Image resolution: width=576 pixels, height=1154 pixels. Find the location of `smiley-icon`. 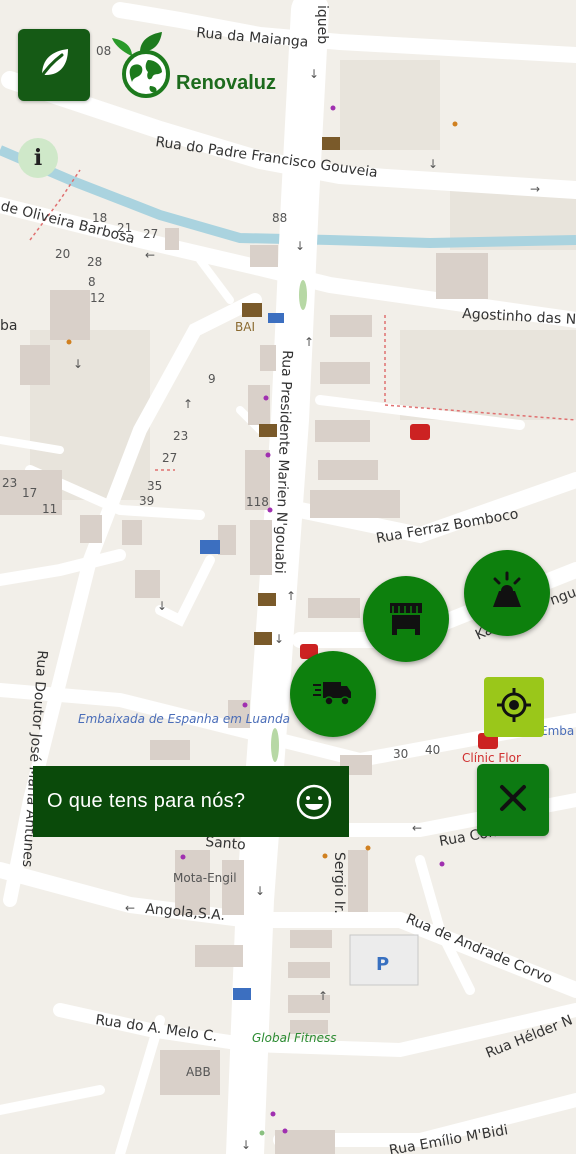

smiley-icon is located at coordinates (314, 804).